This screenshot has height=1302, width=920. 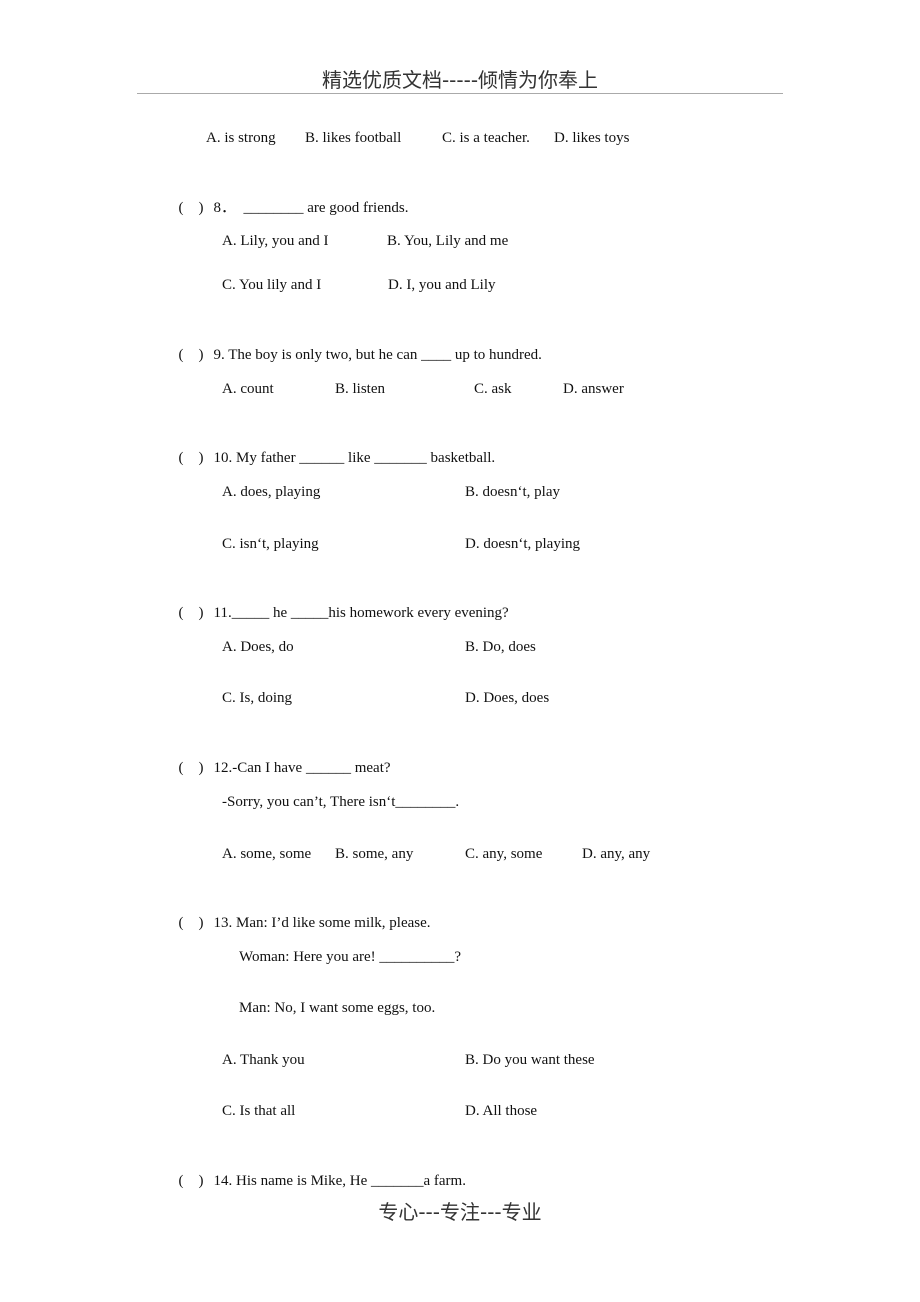 What do you see at coordinates (281, 759) in the screenshot?
I see `question-12: ( ) 12.-Can I have ______ meat?` at bounding box center [281, 759].